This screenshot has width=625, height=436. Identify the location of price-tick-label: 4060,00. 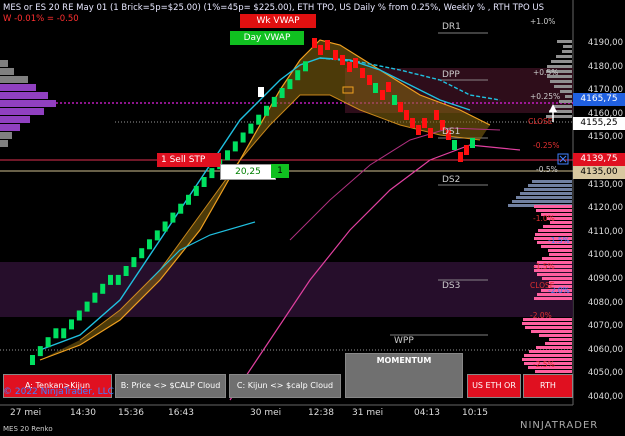
(605, 349).